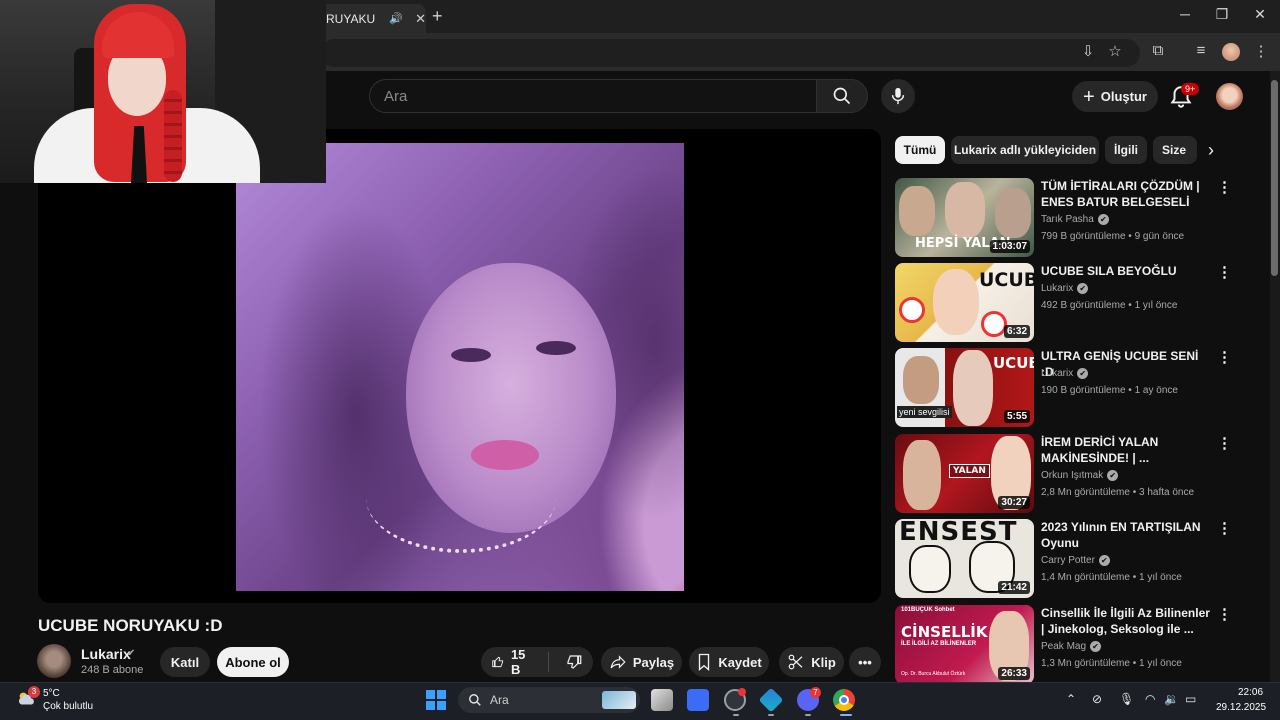 The image size is (1280, 720). What do you see at coordinates (173, 136) in the screenshot?
I see `webcam-braid` at bounding box center [173, 136].